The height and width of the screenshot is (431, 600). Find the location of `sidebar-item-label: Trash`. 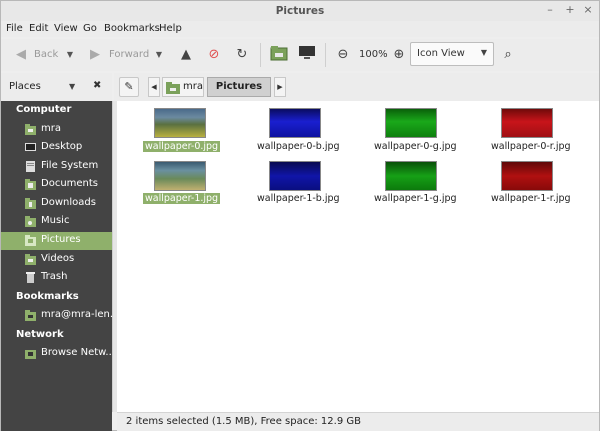

sidebar-item-label: Trash is located at coordinates (54, 276).